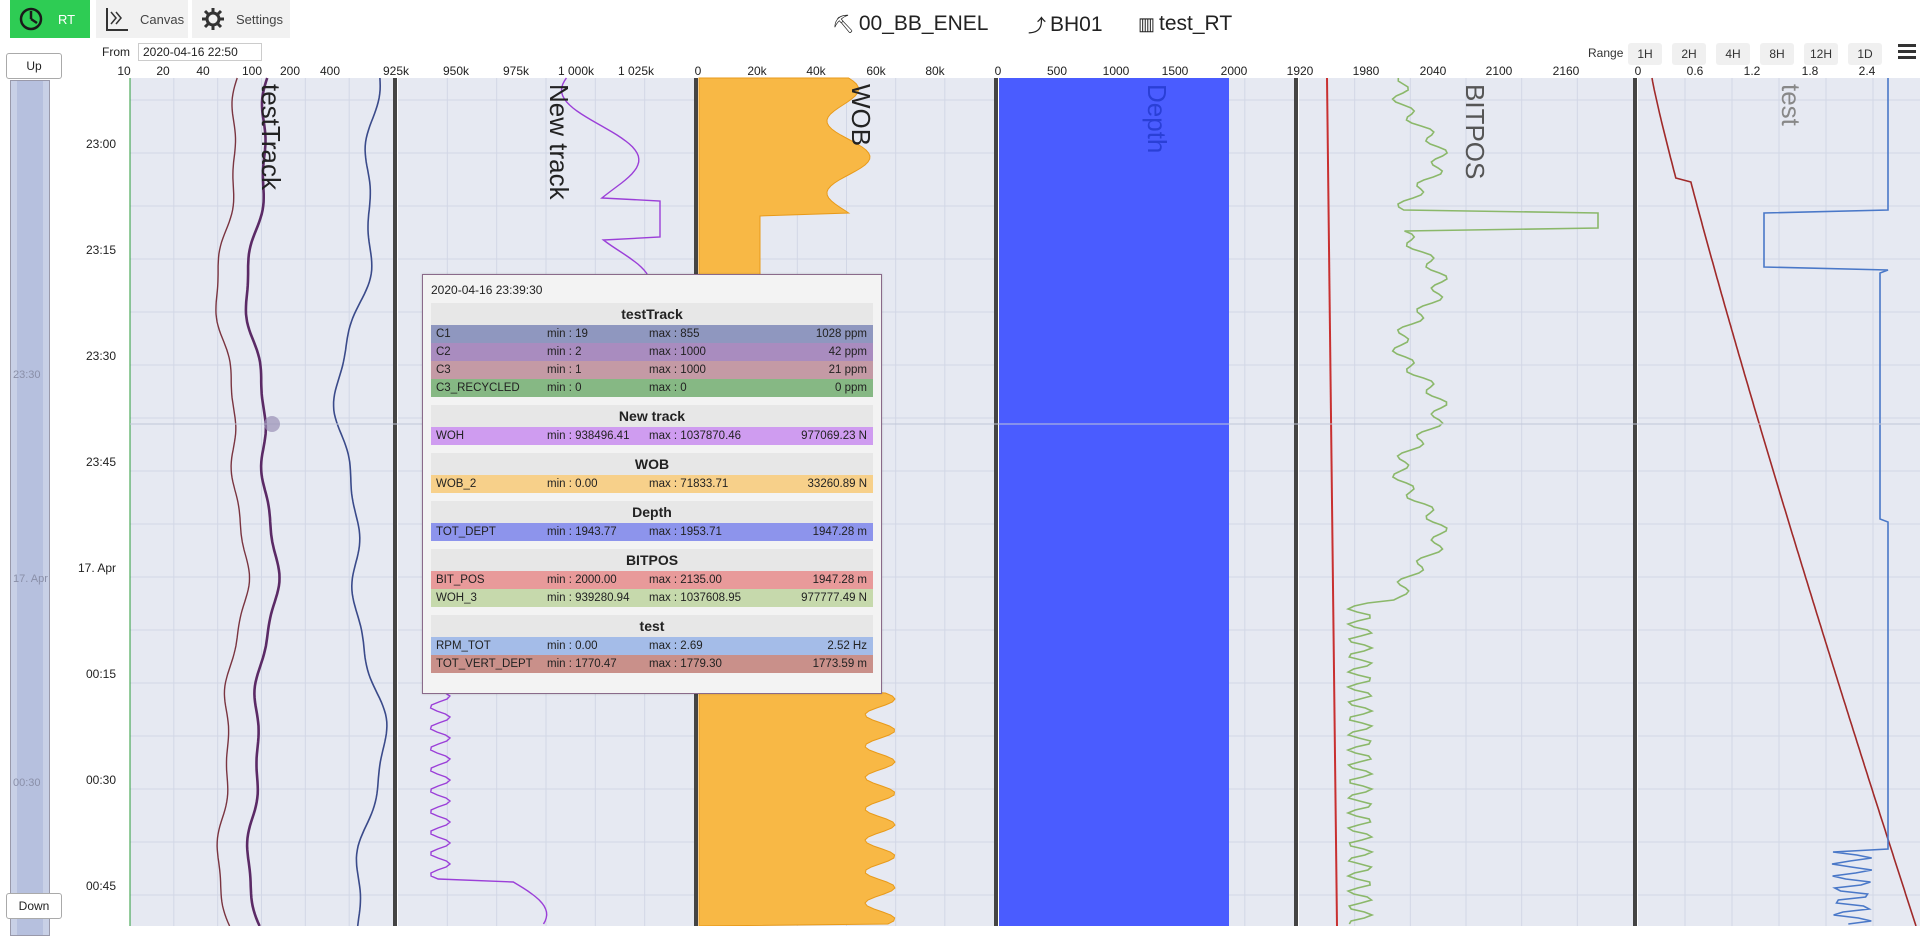 The image size is (1920, 936). What do you see at coordinates (652, 416) in the screenshot?
I see `tooltip-group-title: New track` at bounding box center [652, 416].